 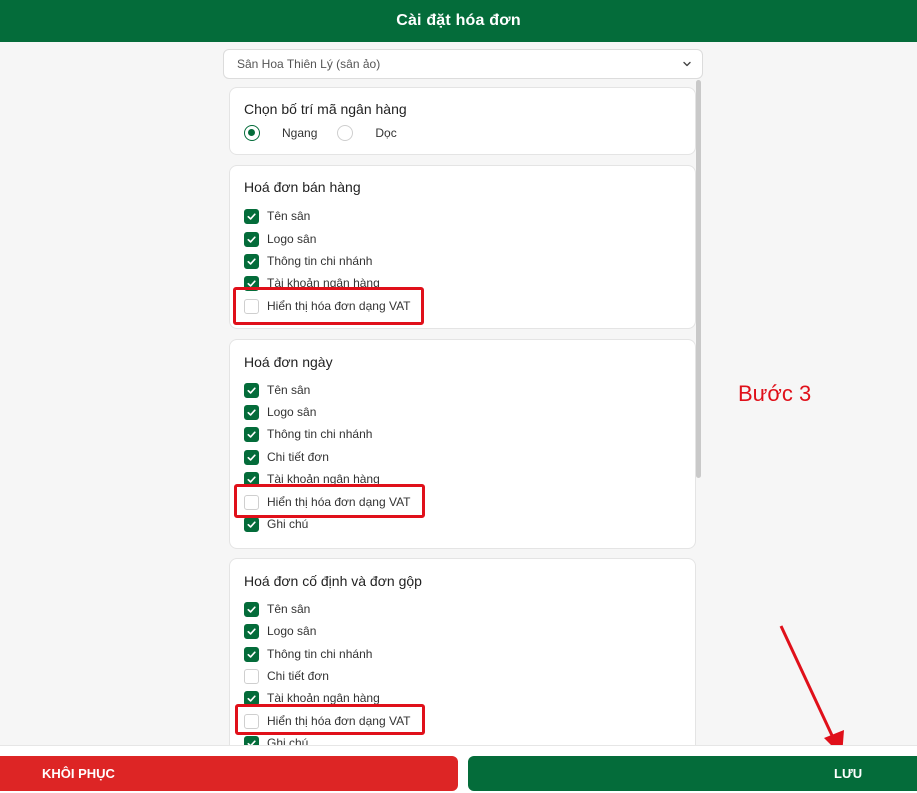 I want to click on footer-bar: KHÔI PHỤC LƯU, so click(x=458, y=769).